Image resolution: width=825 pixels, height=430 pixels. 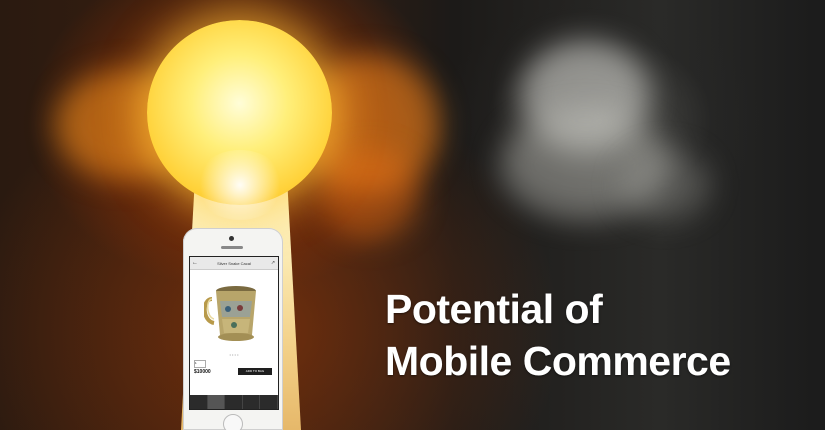 What do you see at coordinates (269, 402) in the screenshot?
I see `tab-more-icon` at bounding box center [269, 402].